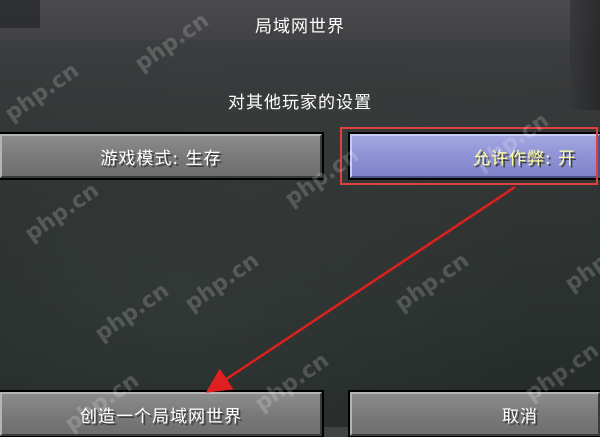 This screenshot has height=437, width=600. I want to click on game-mode-button: 游戏模式: 生存, so click(162, 156).